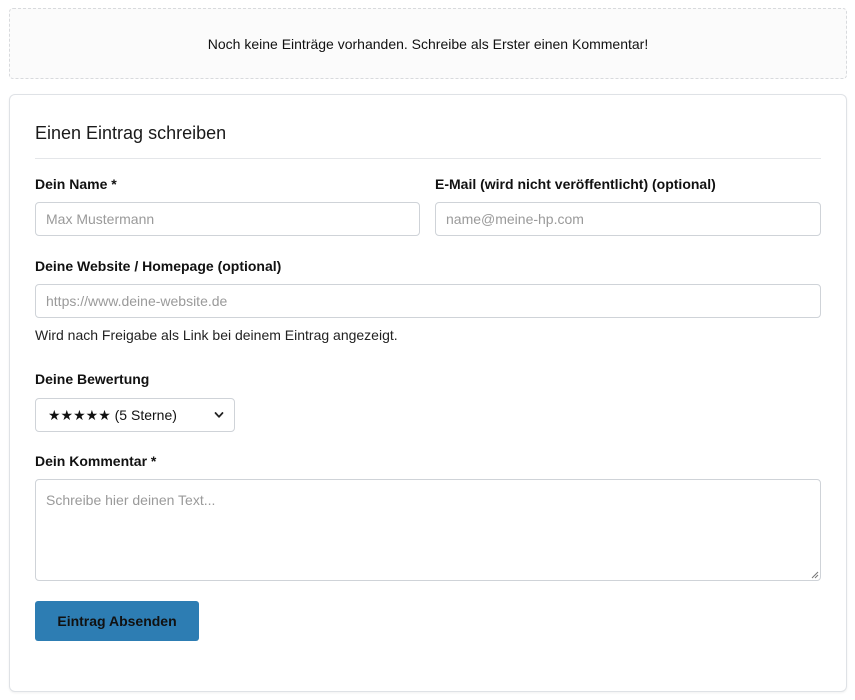 Image resolution: width=855 pixels, height=700 pixels. What do you see at coordinates (219, 415) in the screenshot?
I see `chevron-down-icon` at bounding box center [219, 415].